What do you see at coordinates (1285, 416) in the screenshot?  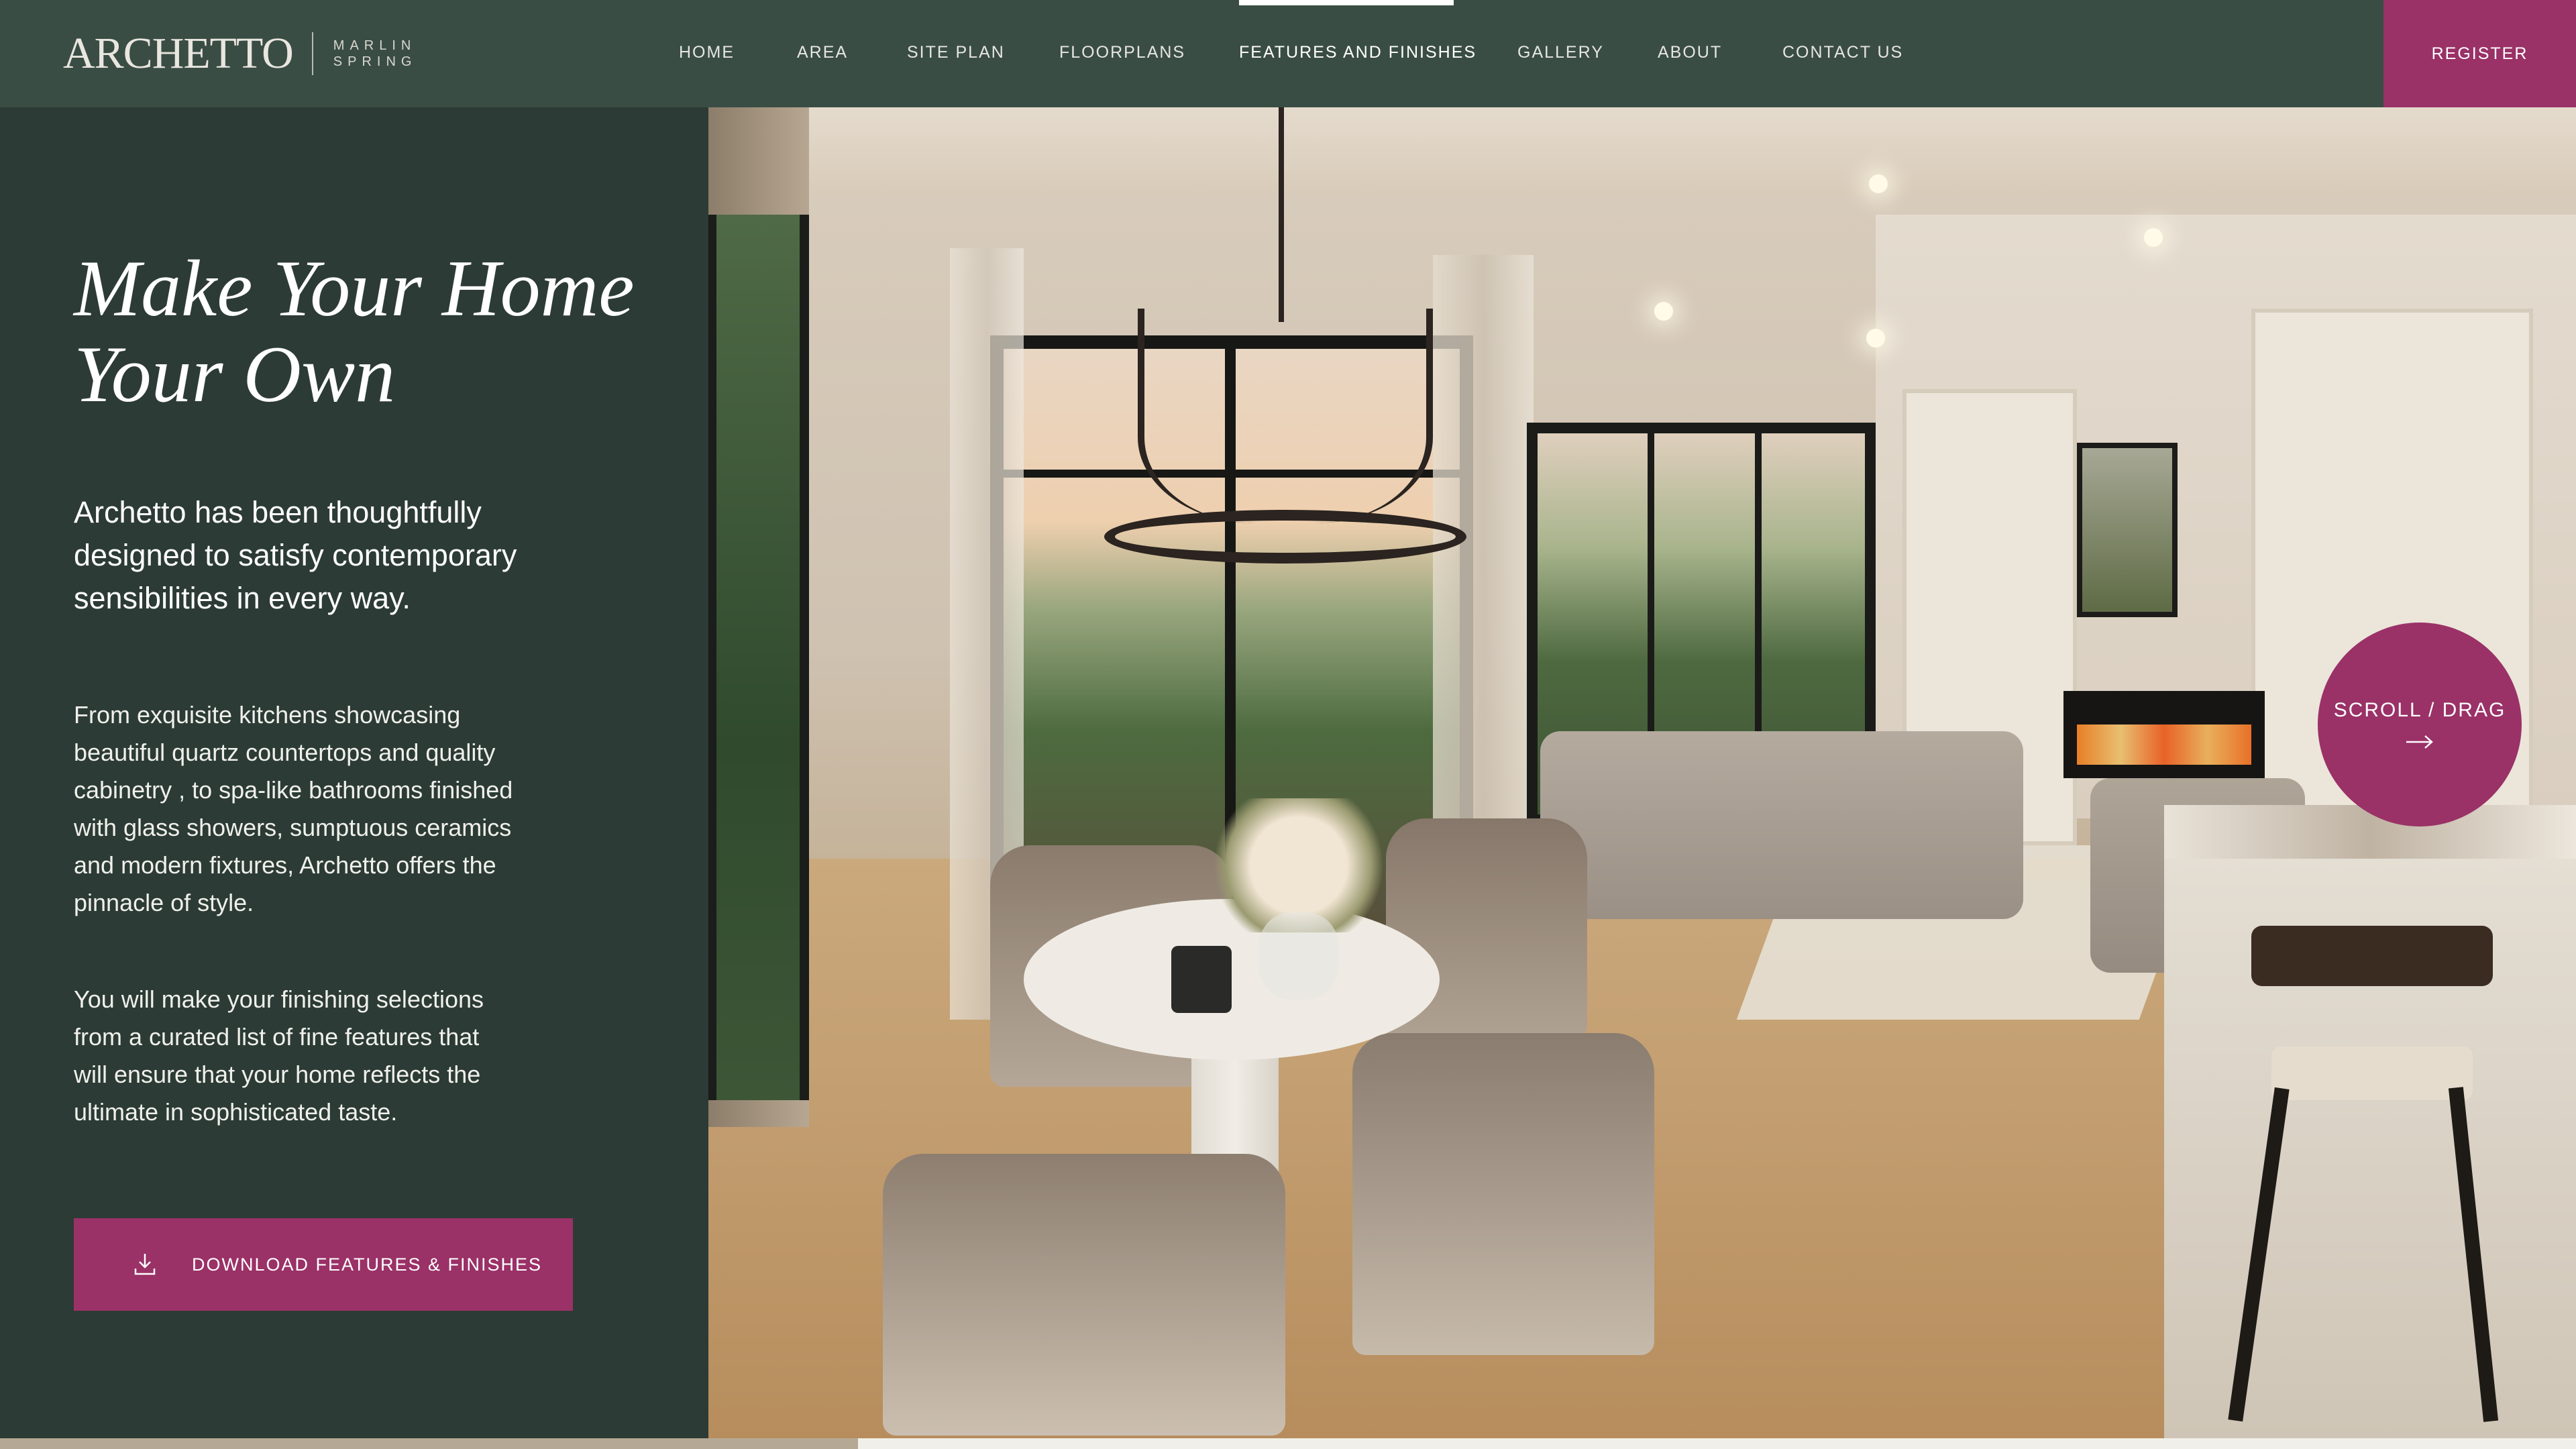 I see `scene-chandelier-arms` at bounding box center [1285, 416].